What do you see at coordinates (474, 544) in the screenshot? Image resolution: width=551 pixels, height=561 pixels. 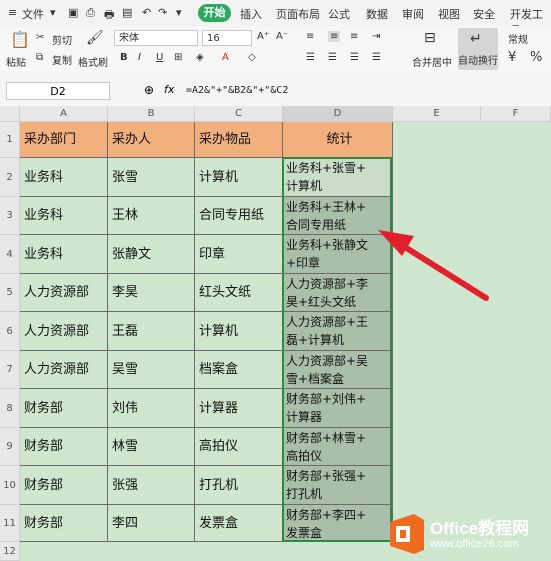 I see `watermark-url: www.office26.com` at bounding box center [474, 544].